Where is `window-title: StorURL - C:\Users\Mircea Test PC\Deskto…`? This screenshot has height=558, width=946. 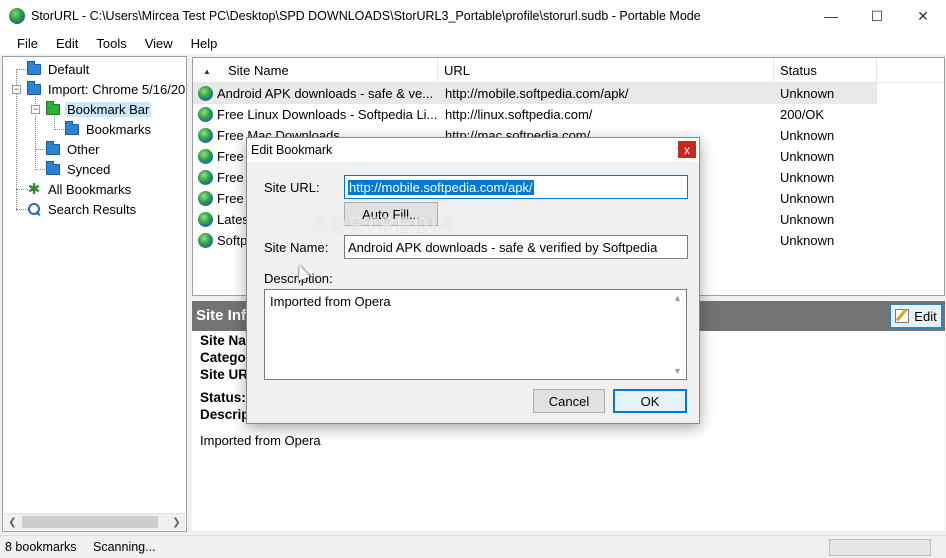
window-title: StorURL - C:\Users\Mircea Test PC\Deskto… is located at coordinates (366, 16).